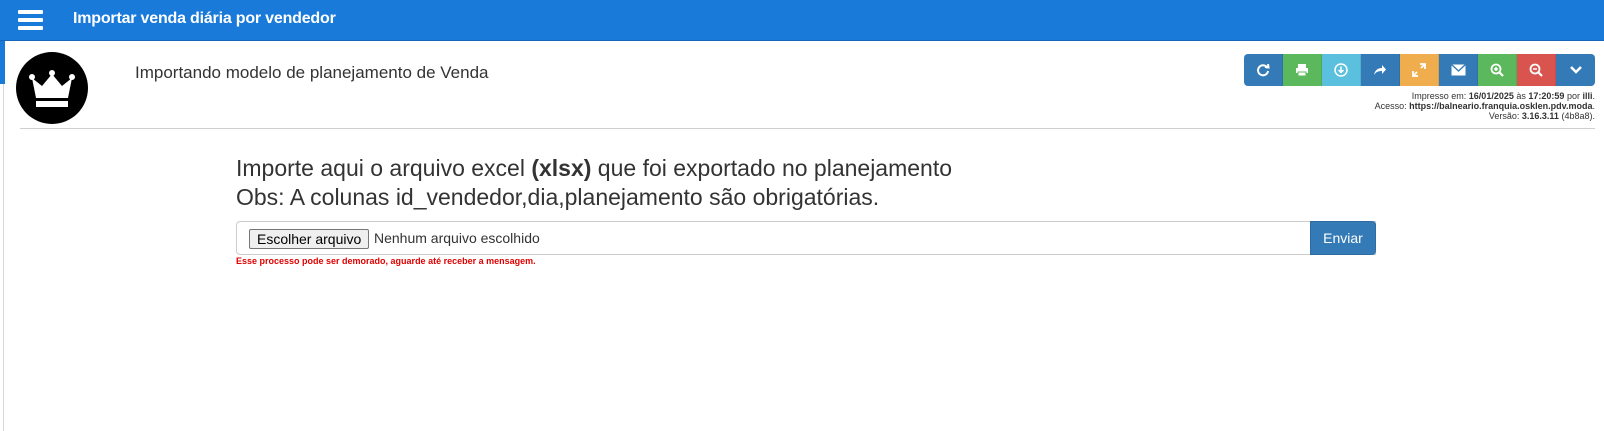 This screenshot has width=1604, height=431. What do you see at coordinates (1439, 96) in the screenshot?
I see `printed-label: Impresso em:` at bounding box center [1439, 96].